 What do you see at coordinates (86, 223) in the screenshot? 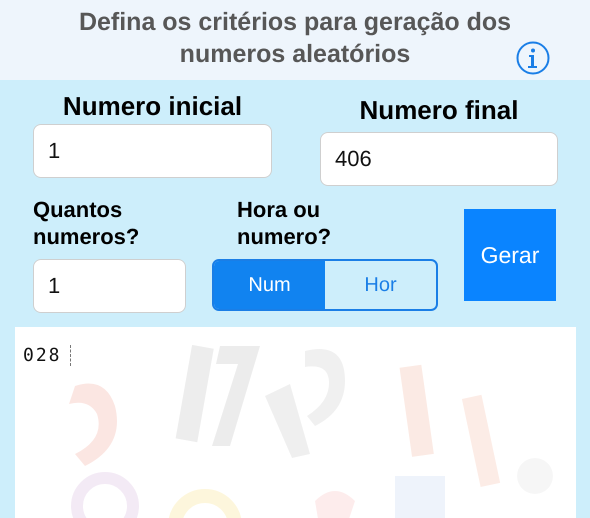
I see `field-label: Quantos numeros?` at bounding box center [86, 223].